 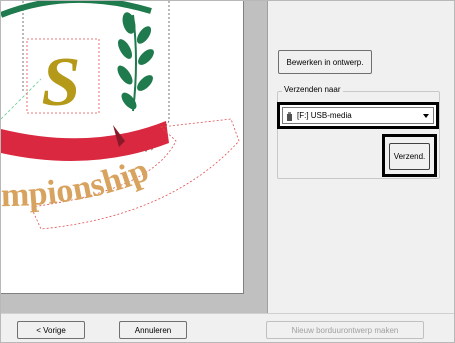 What do you see at coordinates (267, 157) in the screenshot?
I see `panel-divider` at bounding box center [267, 157].